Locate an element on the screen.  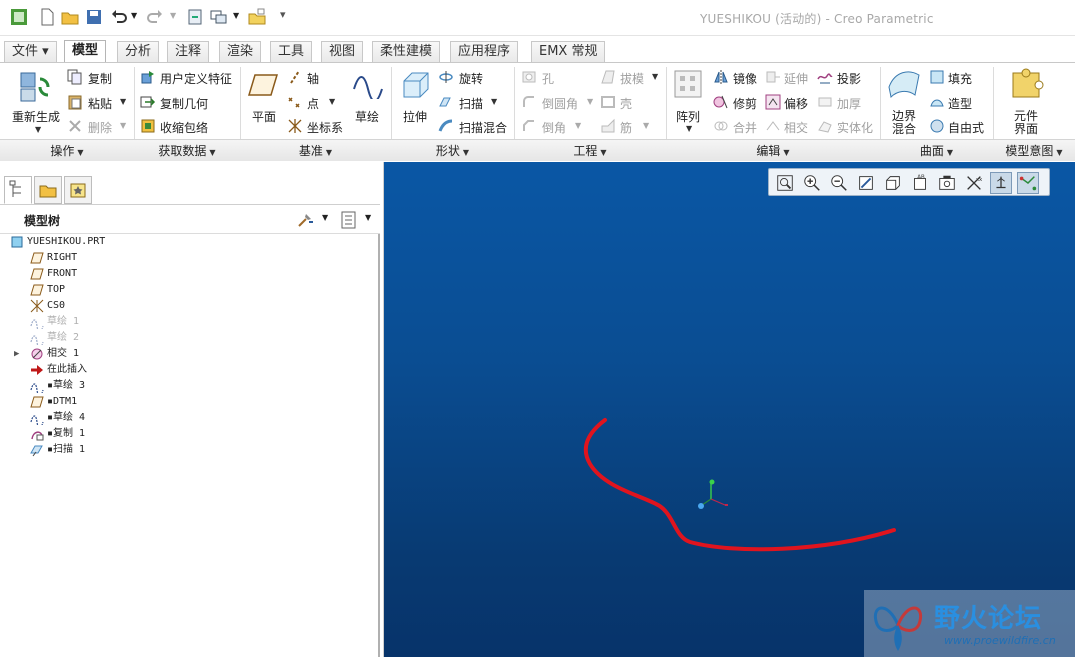
sketch-button: 草绘 is located at coordinates (367, 116).